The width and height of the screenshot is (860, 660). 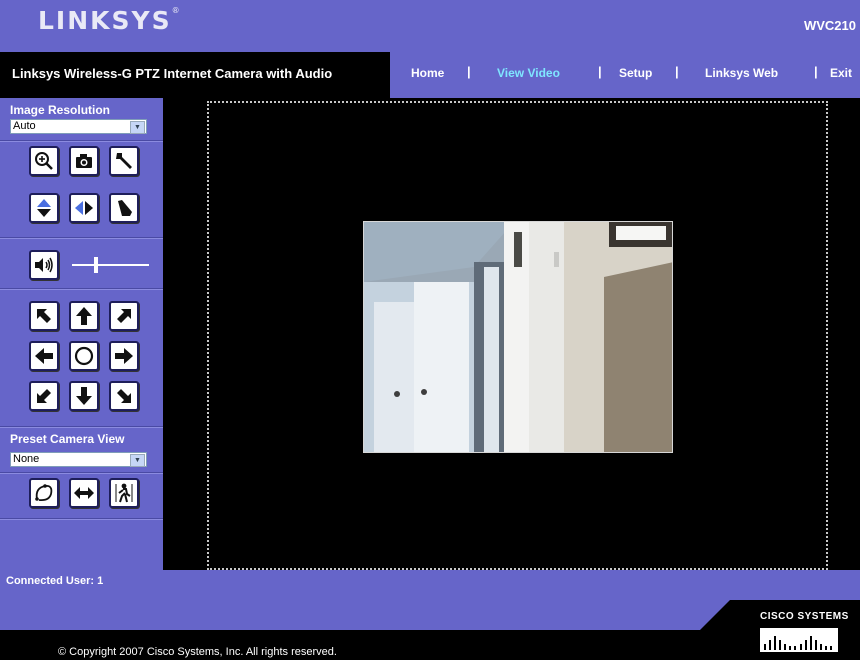 I want to click on camera-icon, so click(x=84, y=161).